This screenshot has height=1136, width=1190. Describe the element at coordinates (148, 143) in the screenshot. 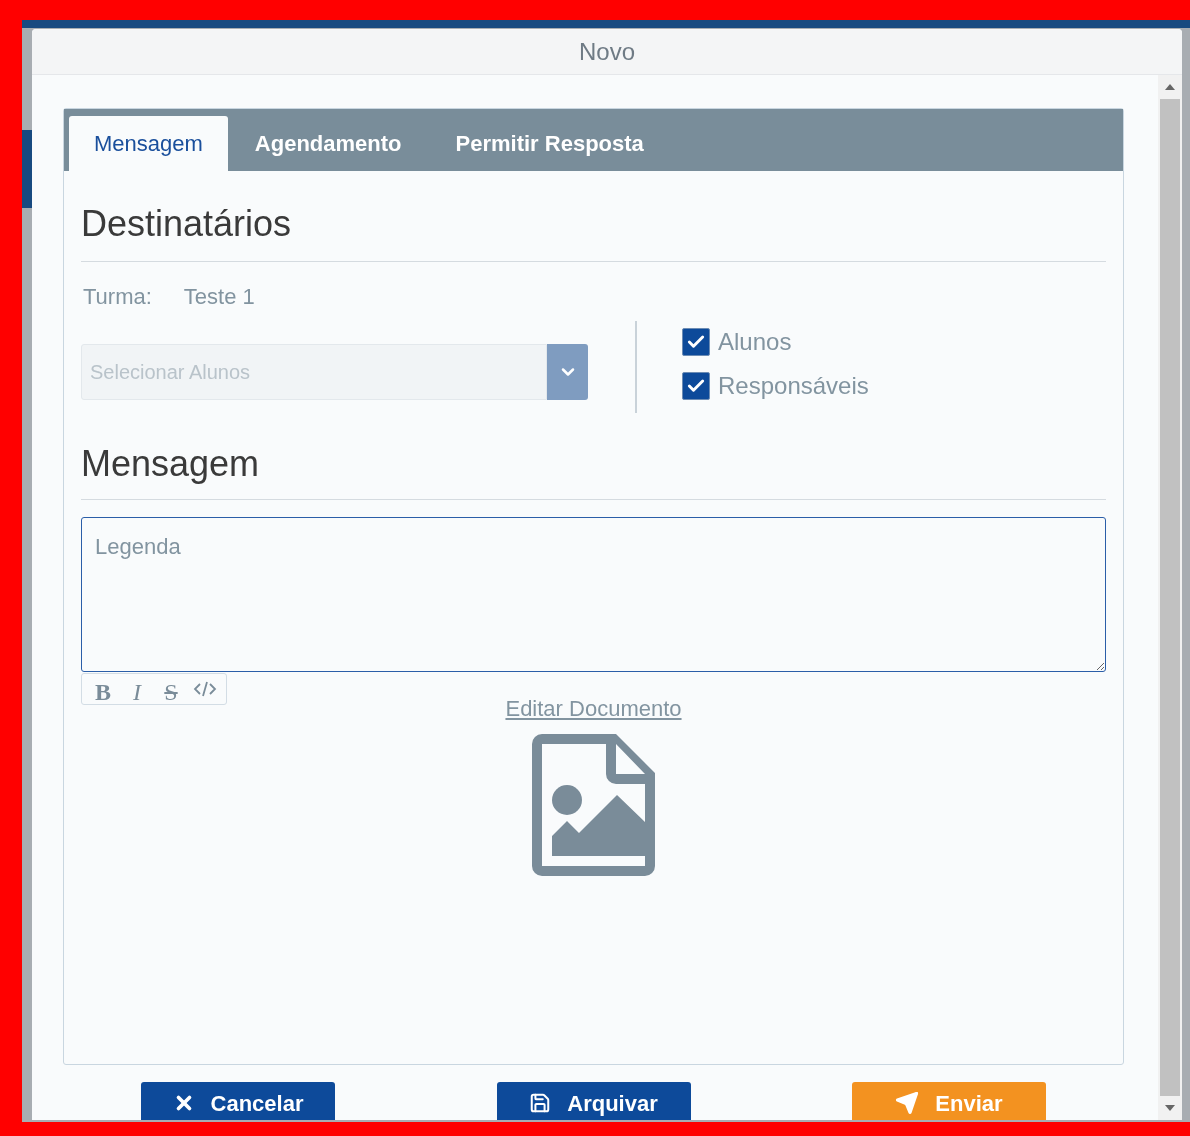

I see `tab: Mensagem` at that location.